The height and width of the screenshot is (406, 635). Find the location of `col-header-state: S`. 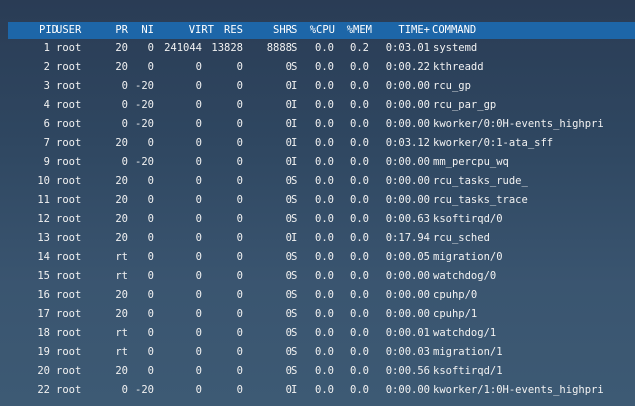

col-header-state: S is located at coordinates (294, 30).